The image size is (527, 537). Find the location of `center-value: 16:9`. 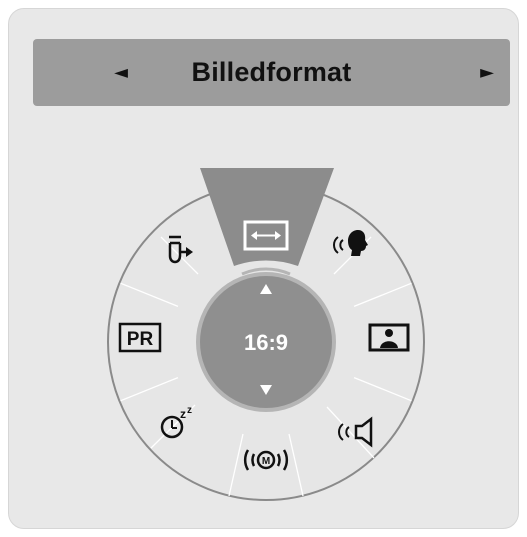

center-value: 16:9 is located at coordinates (266, 342).